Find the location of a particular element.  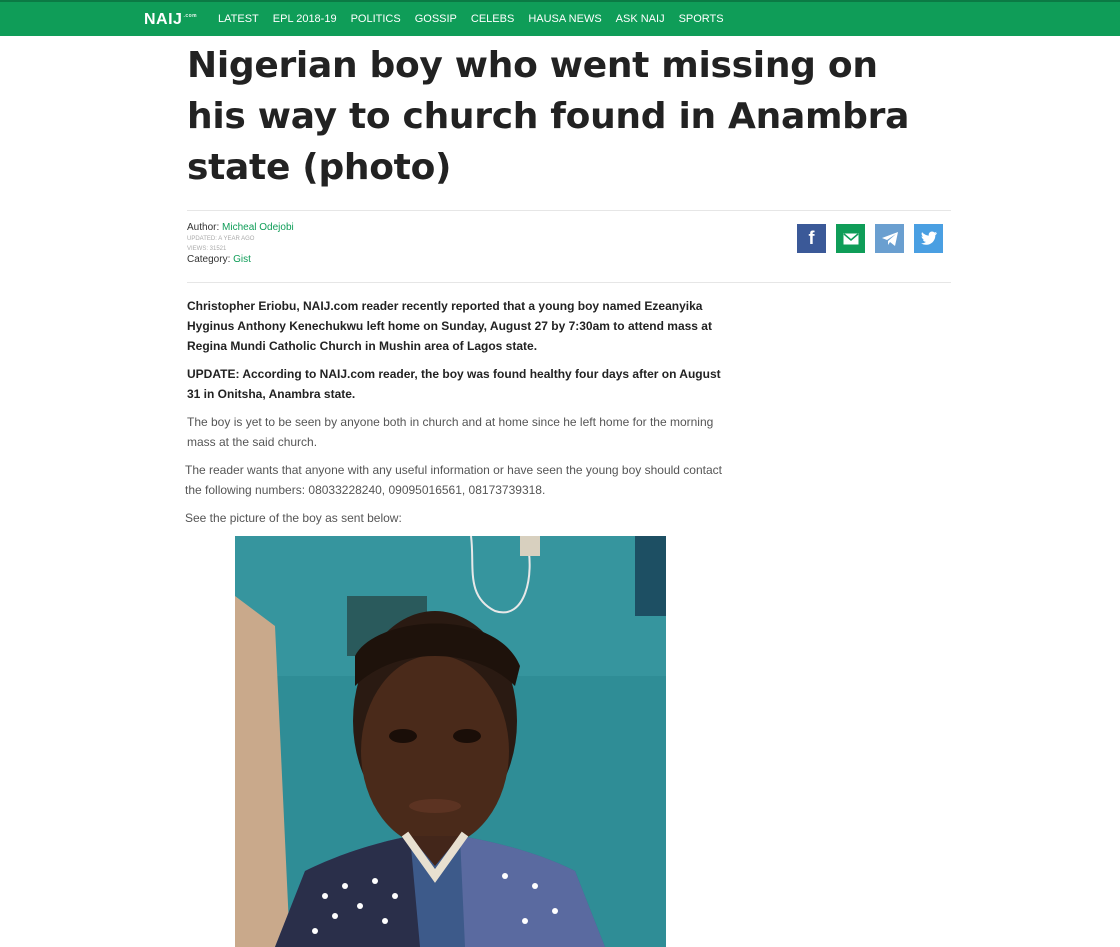

author-line: Author: Micheal Odejobi is located at coordinates (240, 228).